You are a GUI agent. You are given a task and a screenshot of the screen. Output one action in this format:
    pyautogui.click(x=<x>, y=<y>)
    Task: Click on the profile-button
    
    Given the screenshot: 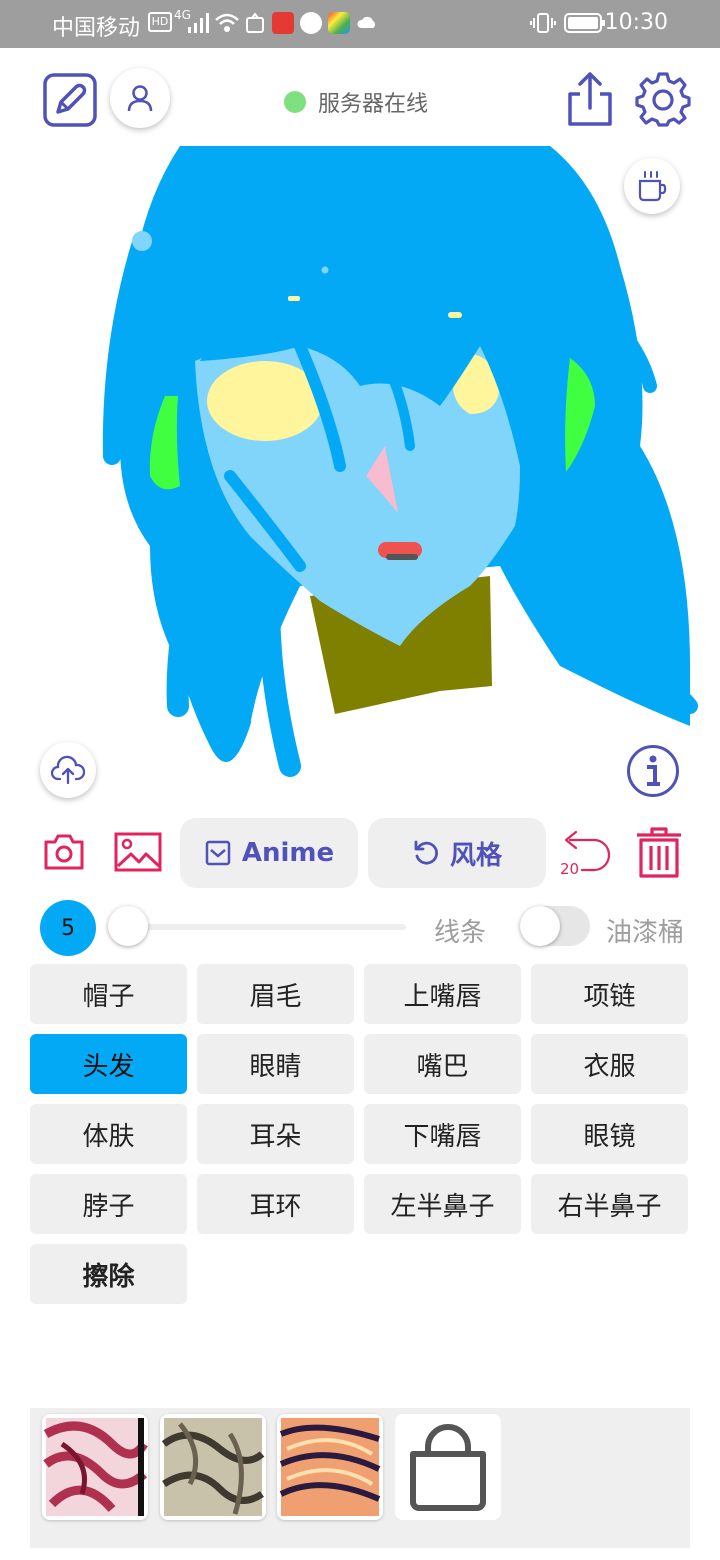 What is the action you would take?
    pyautogui.click(x=140, y=98)
    